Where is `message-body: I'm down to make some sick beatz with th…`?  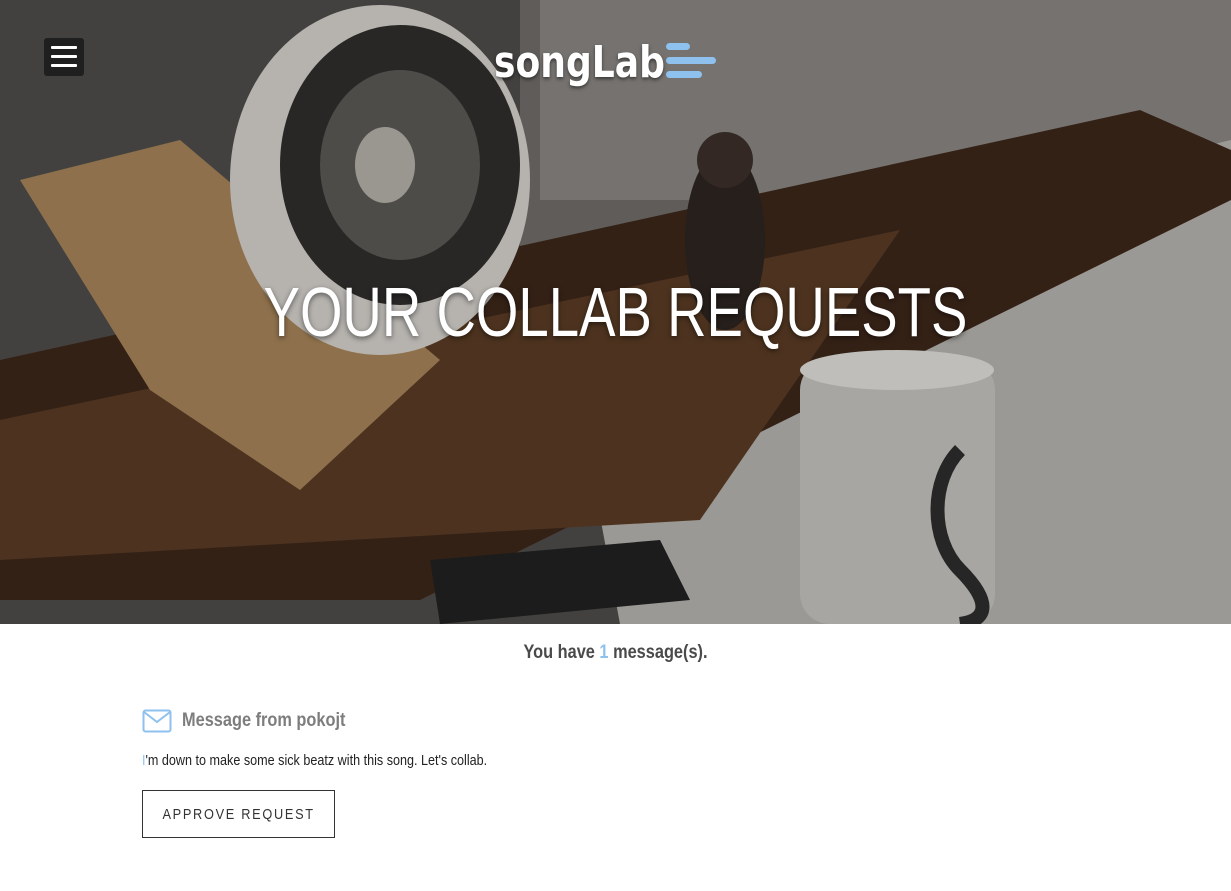 message-body: I'm down to make some sick beatz with th… is located at coordinates (520, 760).